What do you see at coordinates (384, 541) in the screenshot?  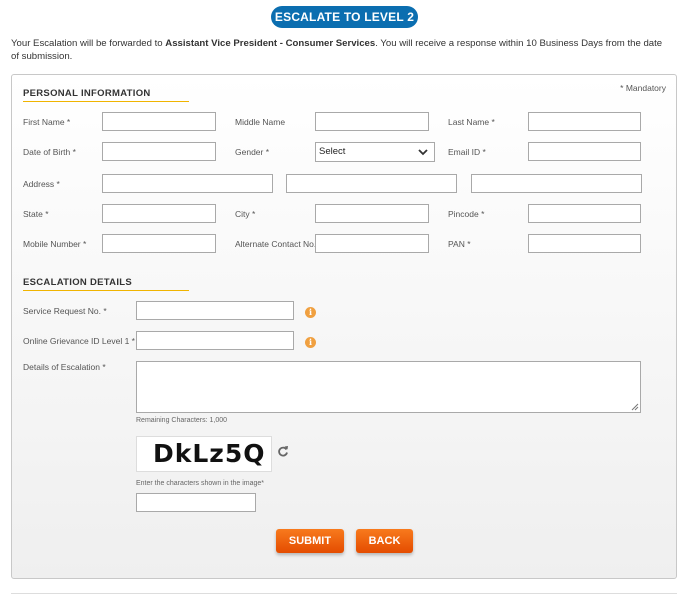 I see `back-button: BACK` at bounding box center [384, 541].